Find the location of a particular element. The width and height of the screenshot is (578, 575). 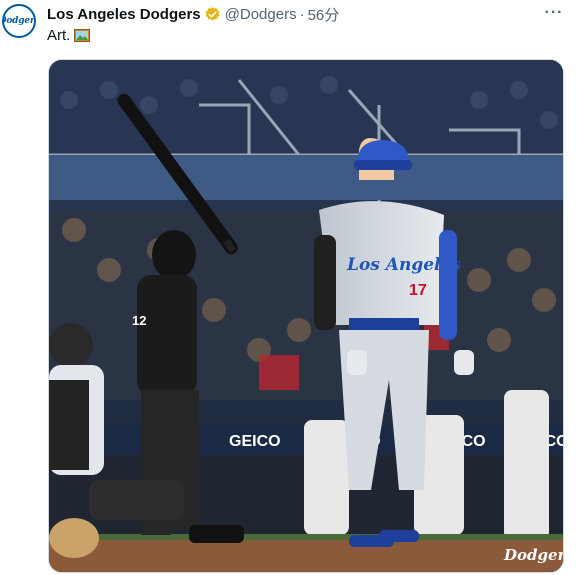

tweet-text: Art. is located at coordinates (69, 35).